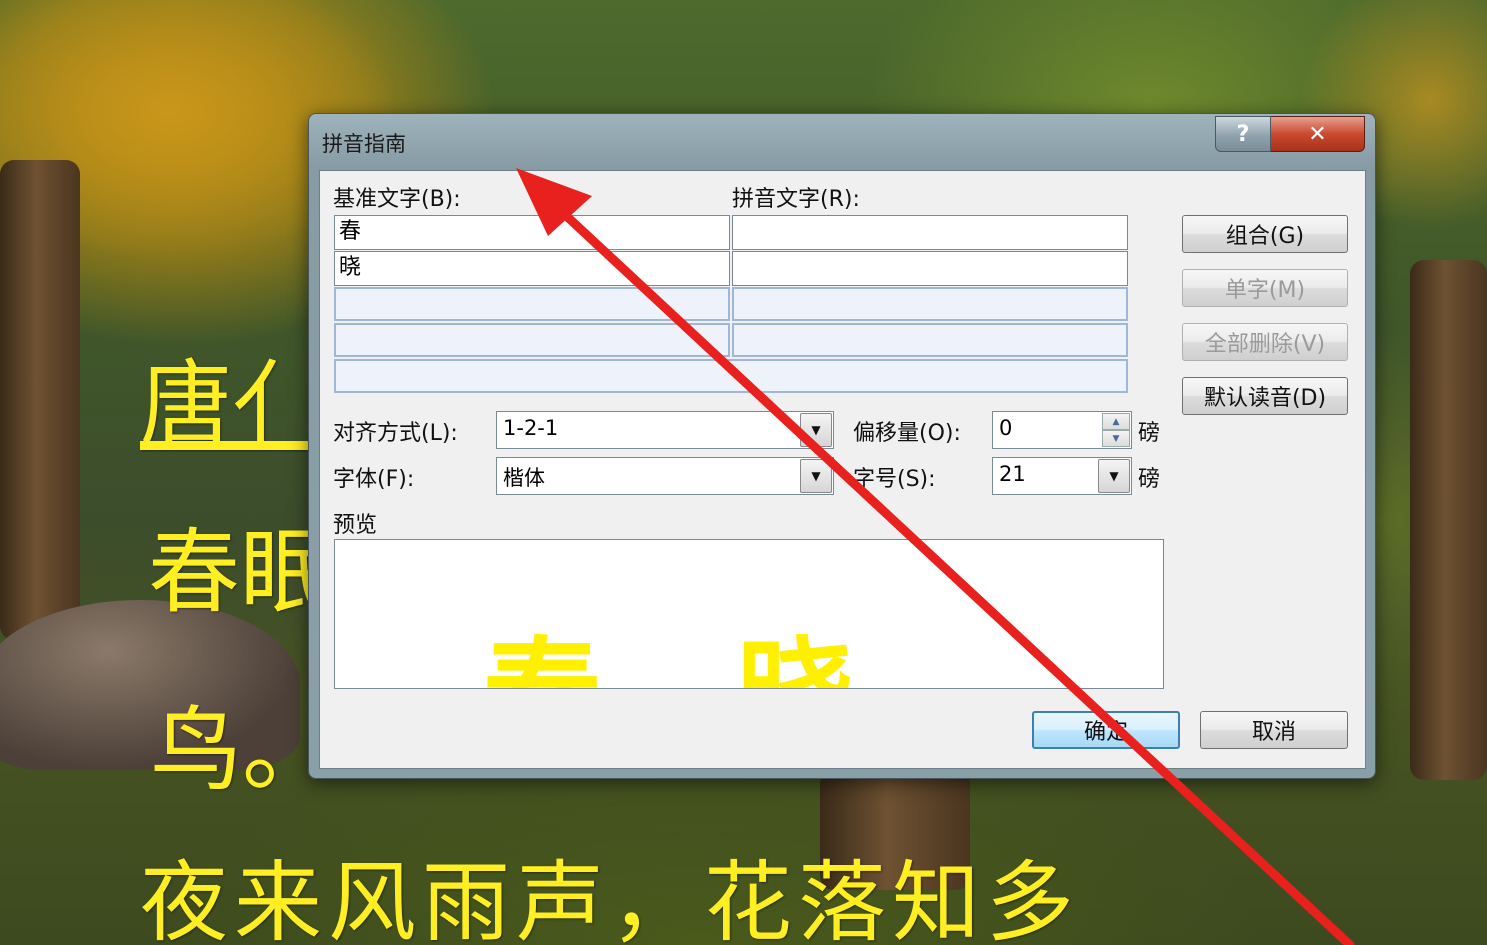  What do you see at coordinates (364, 144) in the screenshot?
I see `dialog-title: 拼音指南` at bounding box center [364, 144].